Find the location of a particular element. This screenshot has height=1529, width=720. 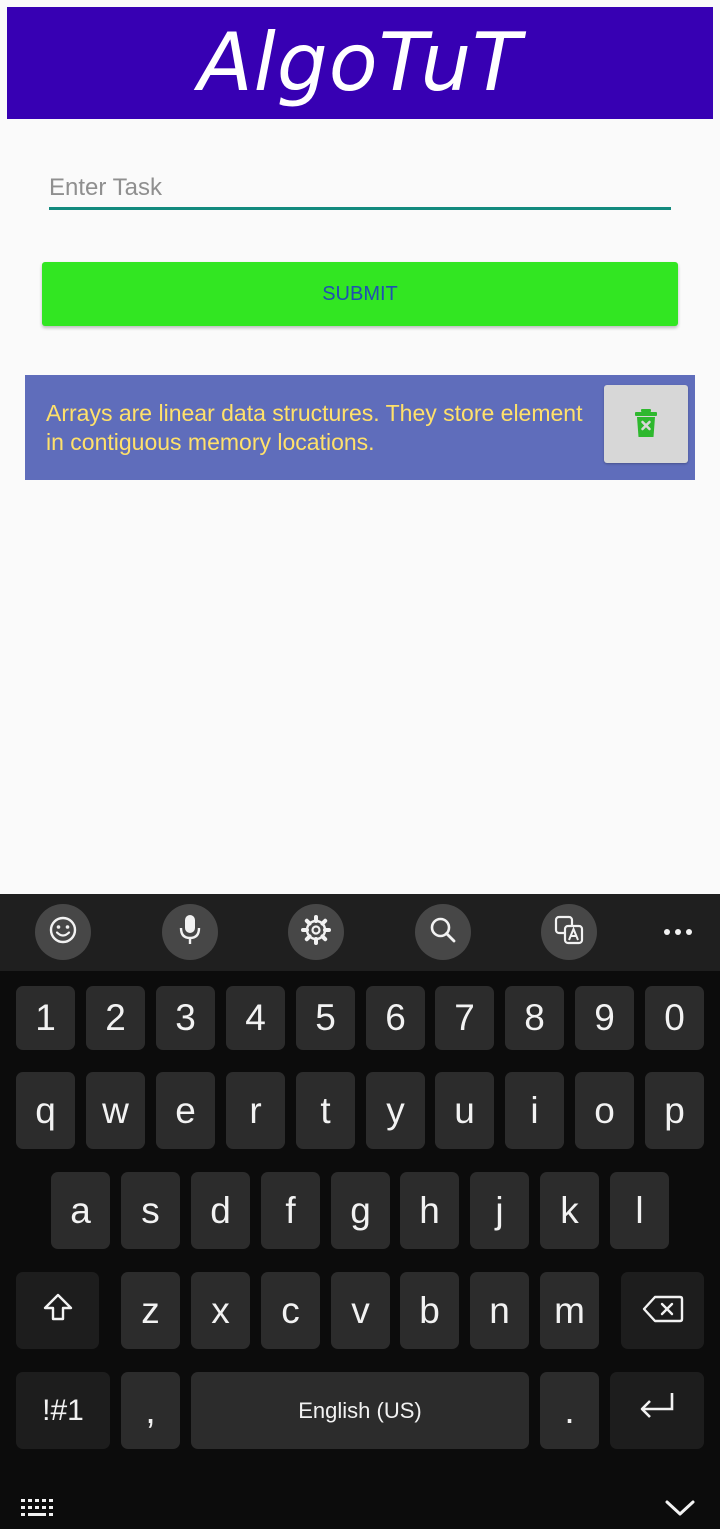

key-o: o is located at coordinates (604, 1110).